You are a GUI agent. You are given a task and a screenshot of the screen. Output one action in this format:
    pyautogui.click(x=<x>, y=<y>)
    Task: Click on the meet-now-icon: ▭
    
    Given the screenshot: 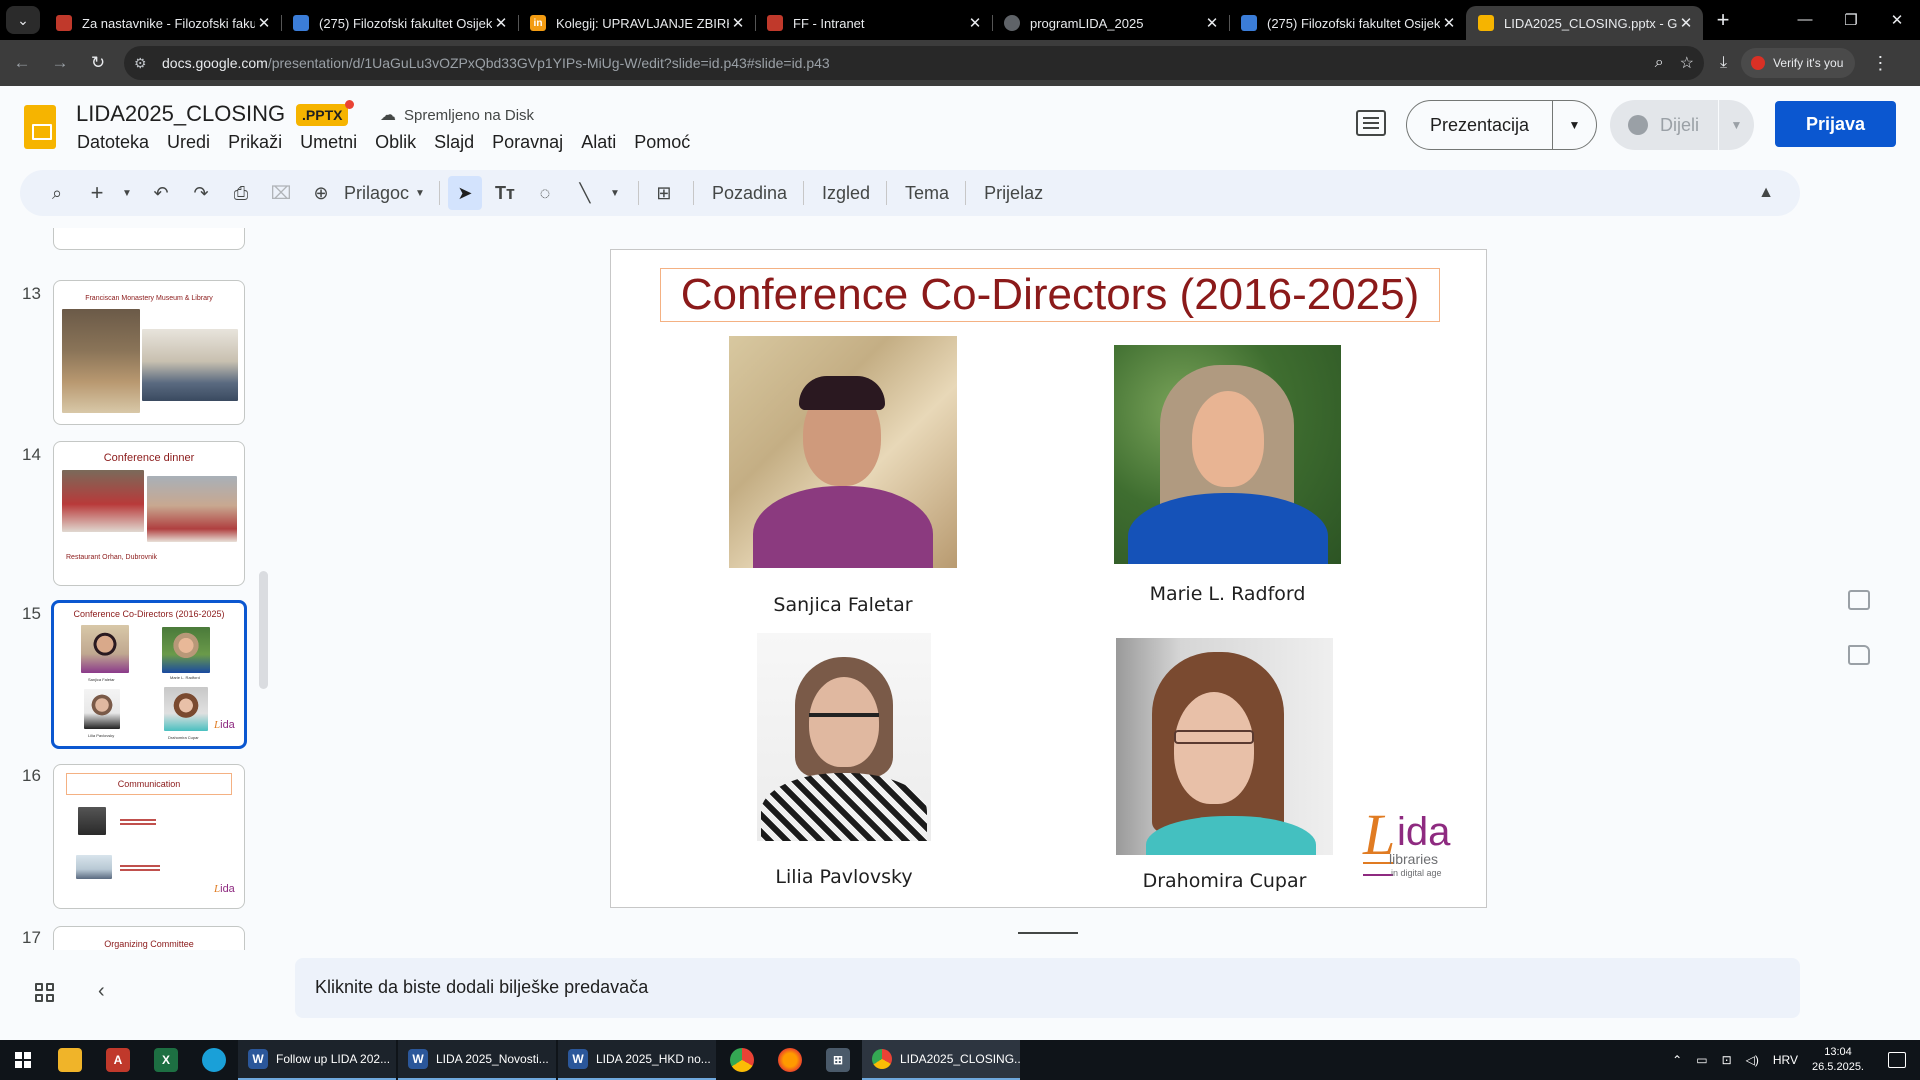 What is the action you would take?
    pyautogui.click(x=1701, y=1060)
    